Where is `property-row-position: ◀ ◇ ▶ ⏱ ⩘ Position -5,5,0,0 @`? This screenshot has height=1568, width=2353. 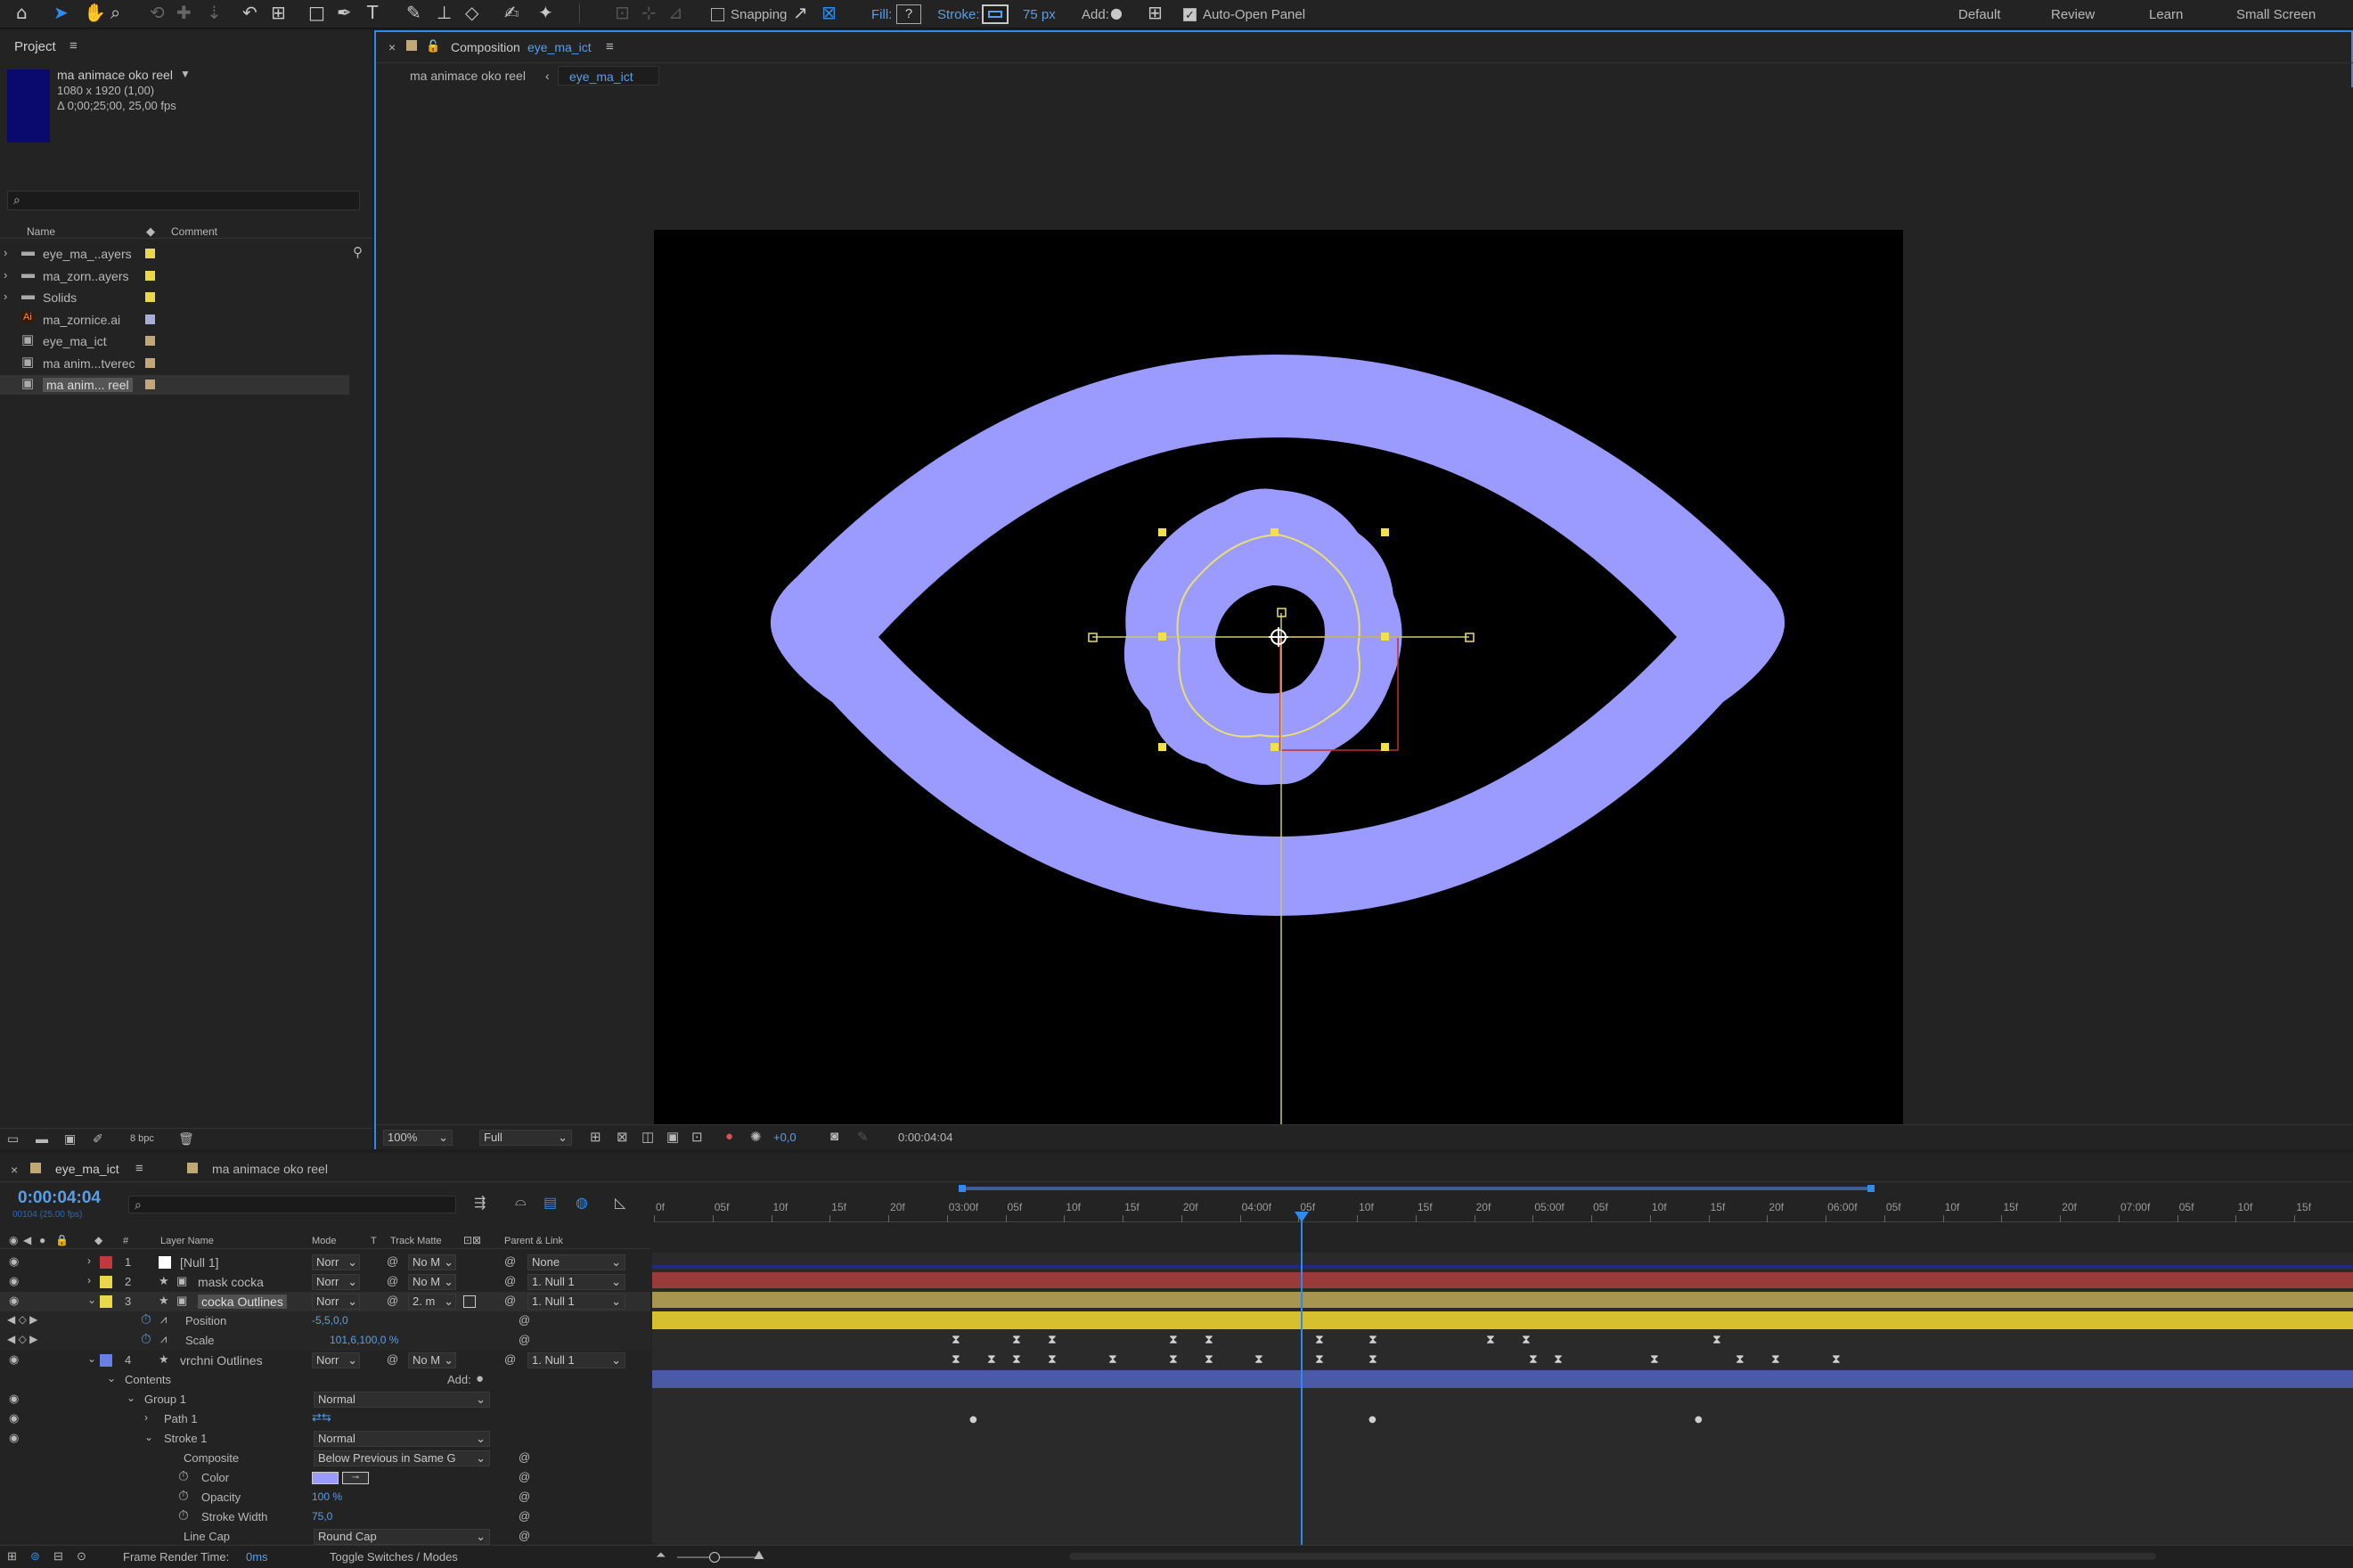 property-row-position: ◀ ◇ ▶ ⏱ ⩘ Position -5,5,0,0 @ is located at coordinates (325, 1321).